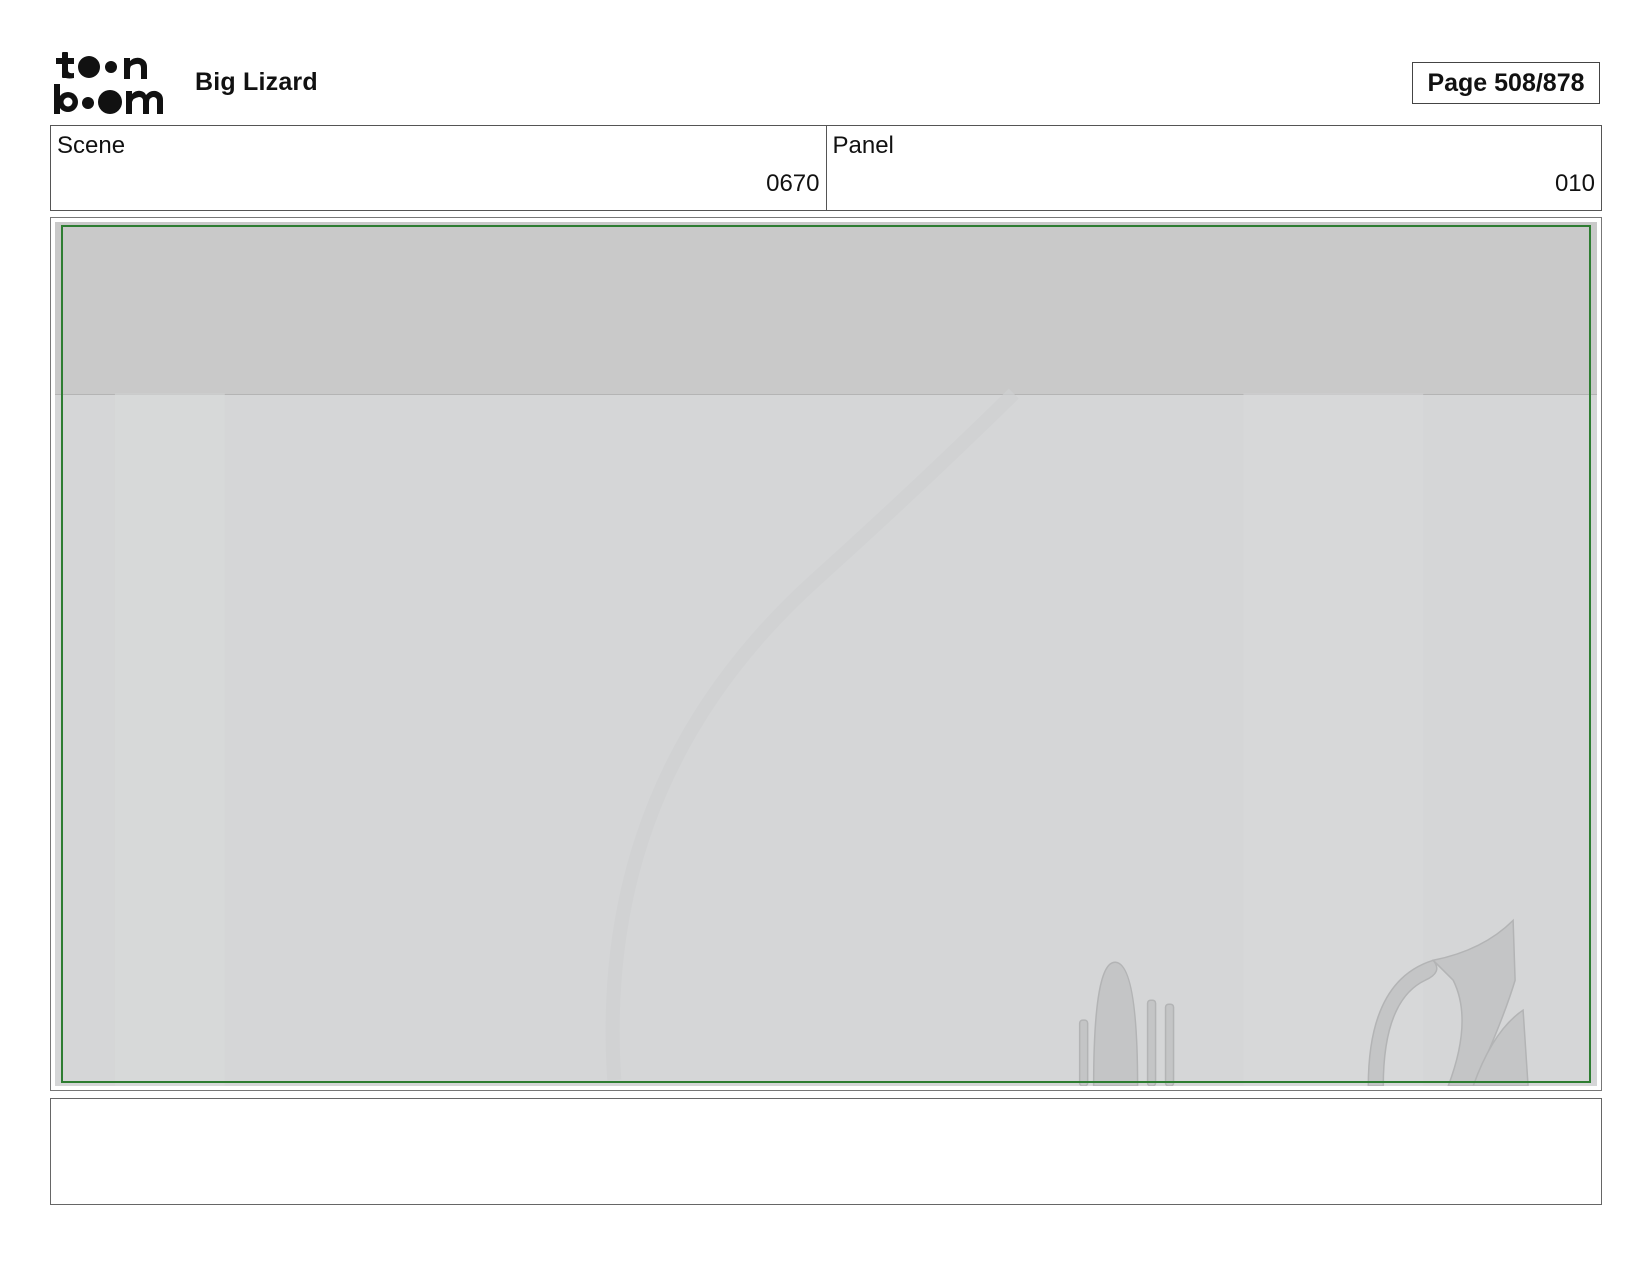  Describe the element at coordinates (863, 145) in the screenshot. I see `panel-label: Panel` at that location.